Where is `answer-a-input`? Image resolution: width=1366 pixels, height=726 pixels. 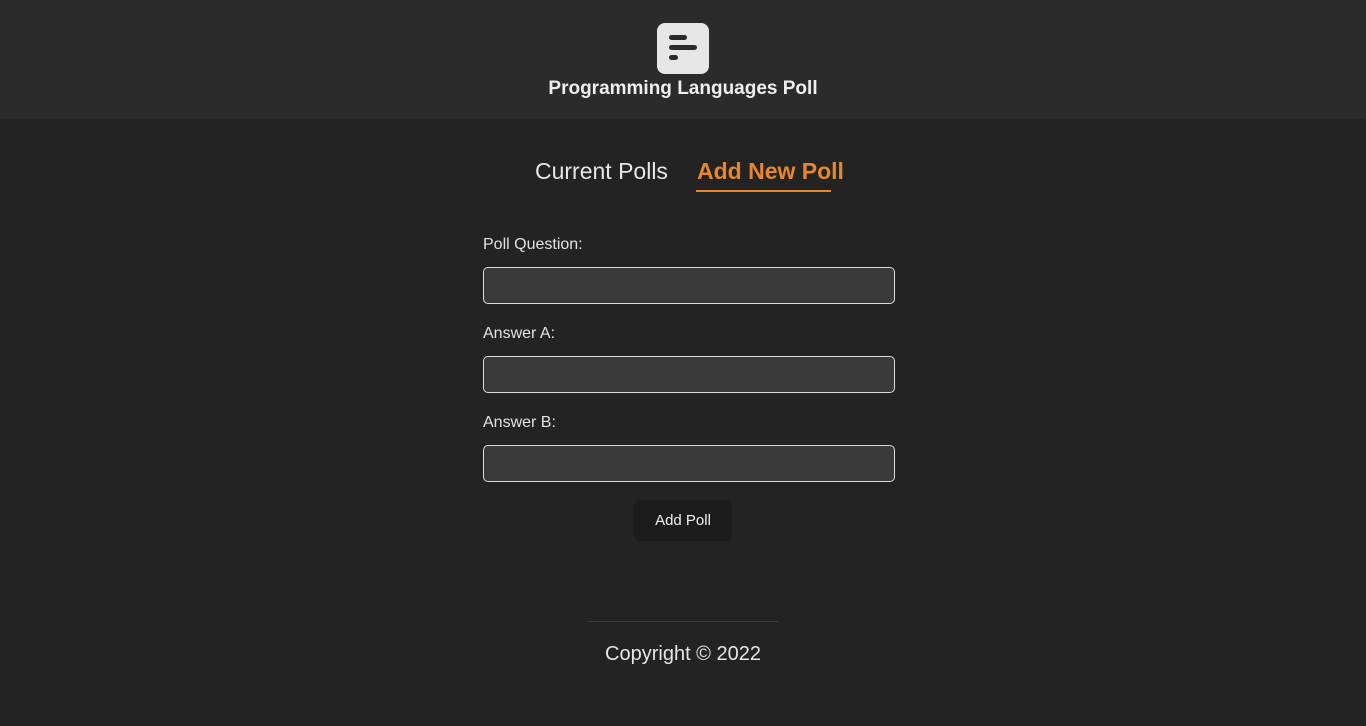
answer-a-input is located at coordinates (689, 374).